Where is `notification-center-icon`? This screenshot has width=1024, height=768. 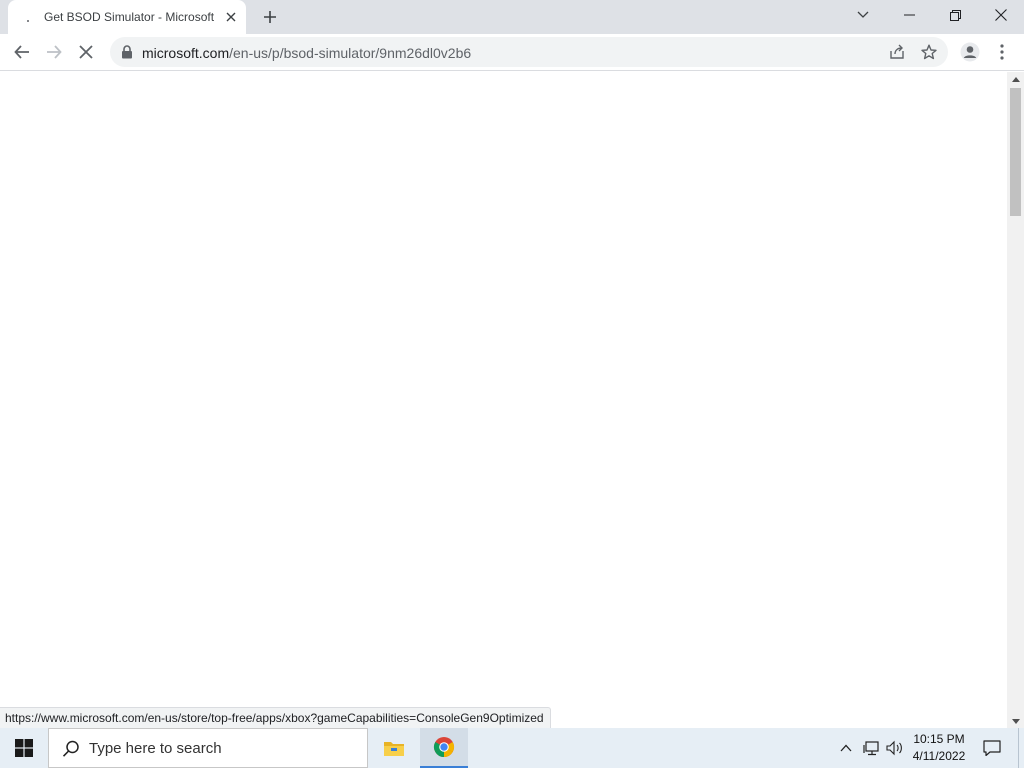
notification-center-icon is located at coordinates (992, 748).